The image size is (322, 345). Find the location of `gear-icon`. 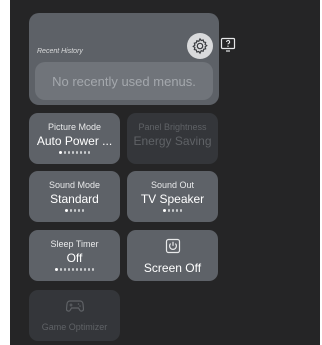

gear-icon is located at coordinates (200, 46).